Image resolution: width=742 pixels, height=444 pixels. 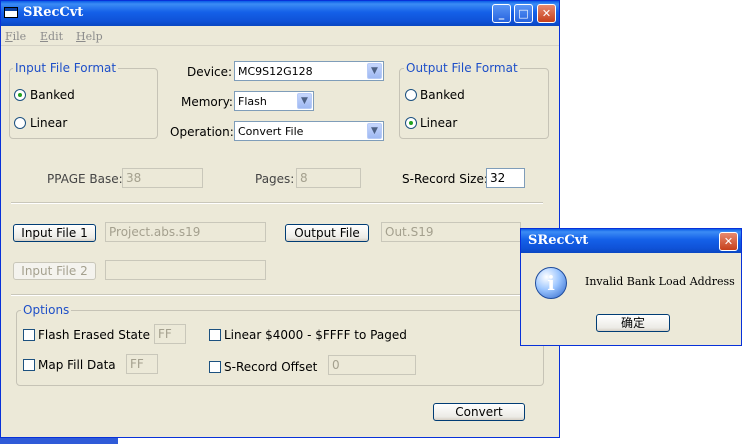 What do you see at coordinates (327, 233) in the screenshot?
I see `output-file-button: Output File` at bounding box center [327, 233].